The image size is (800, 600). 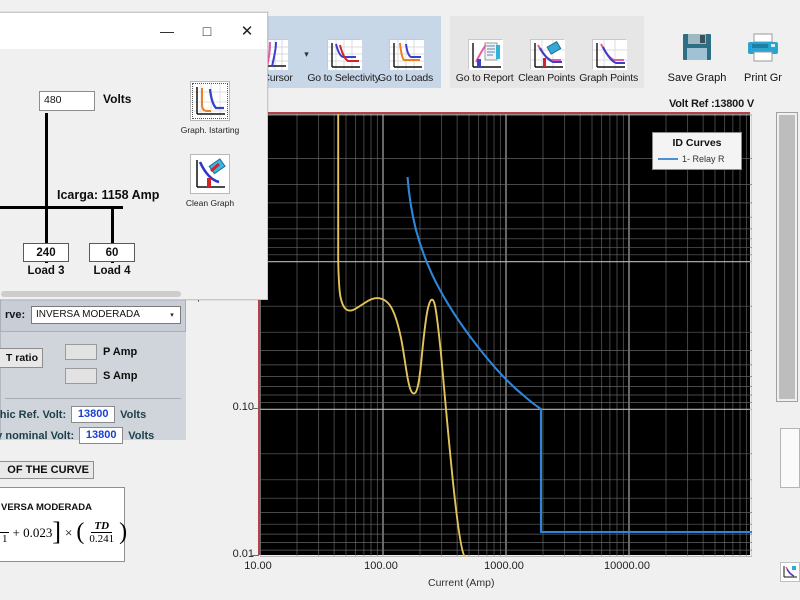 I want to click on icarga-text: Icarga: 1158 Amp, so click(x=108, y=195).